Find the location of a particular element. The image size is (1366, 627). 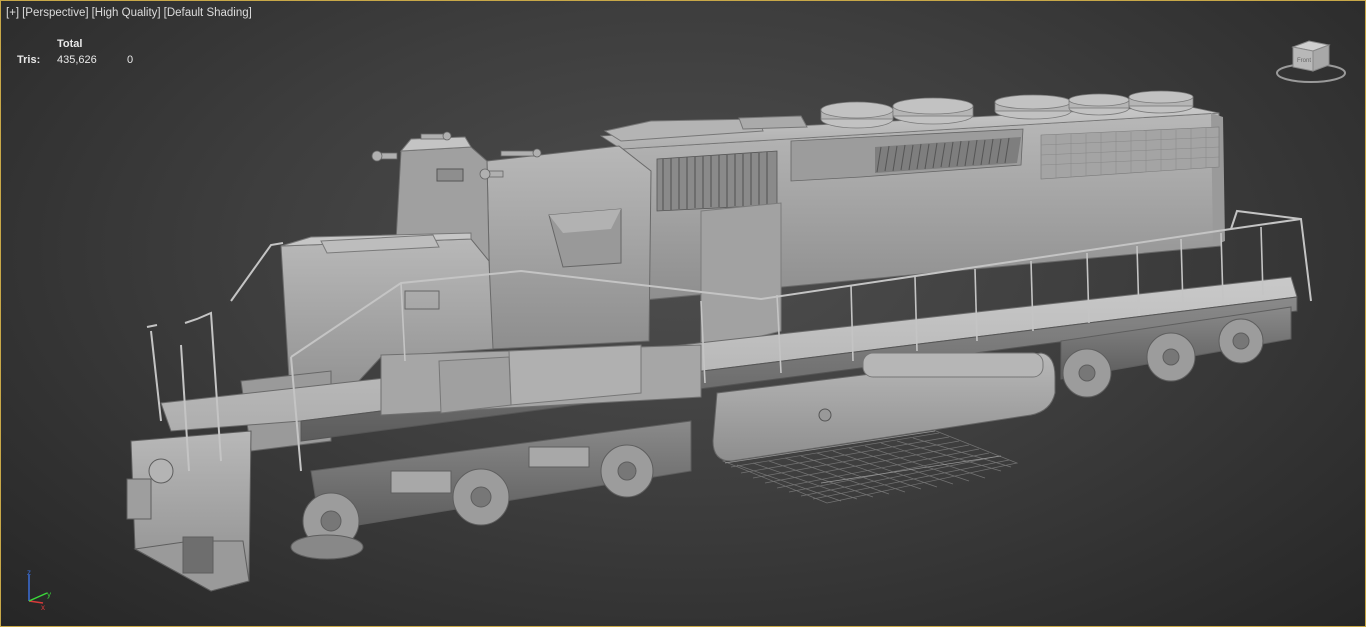

viewcube: Front is located at coordinates (1311, 61).